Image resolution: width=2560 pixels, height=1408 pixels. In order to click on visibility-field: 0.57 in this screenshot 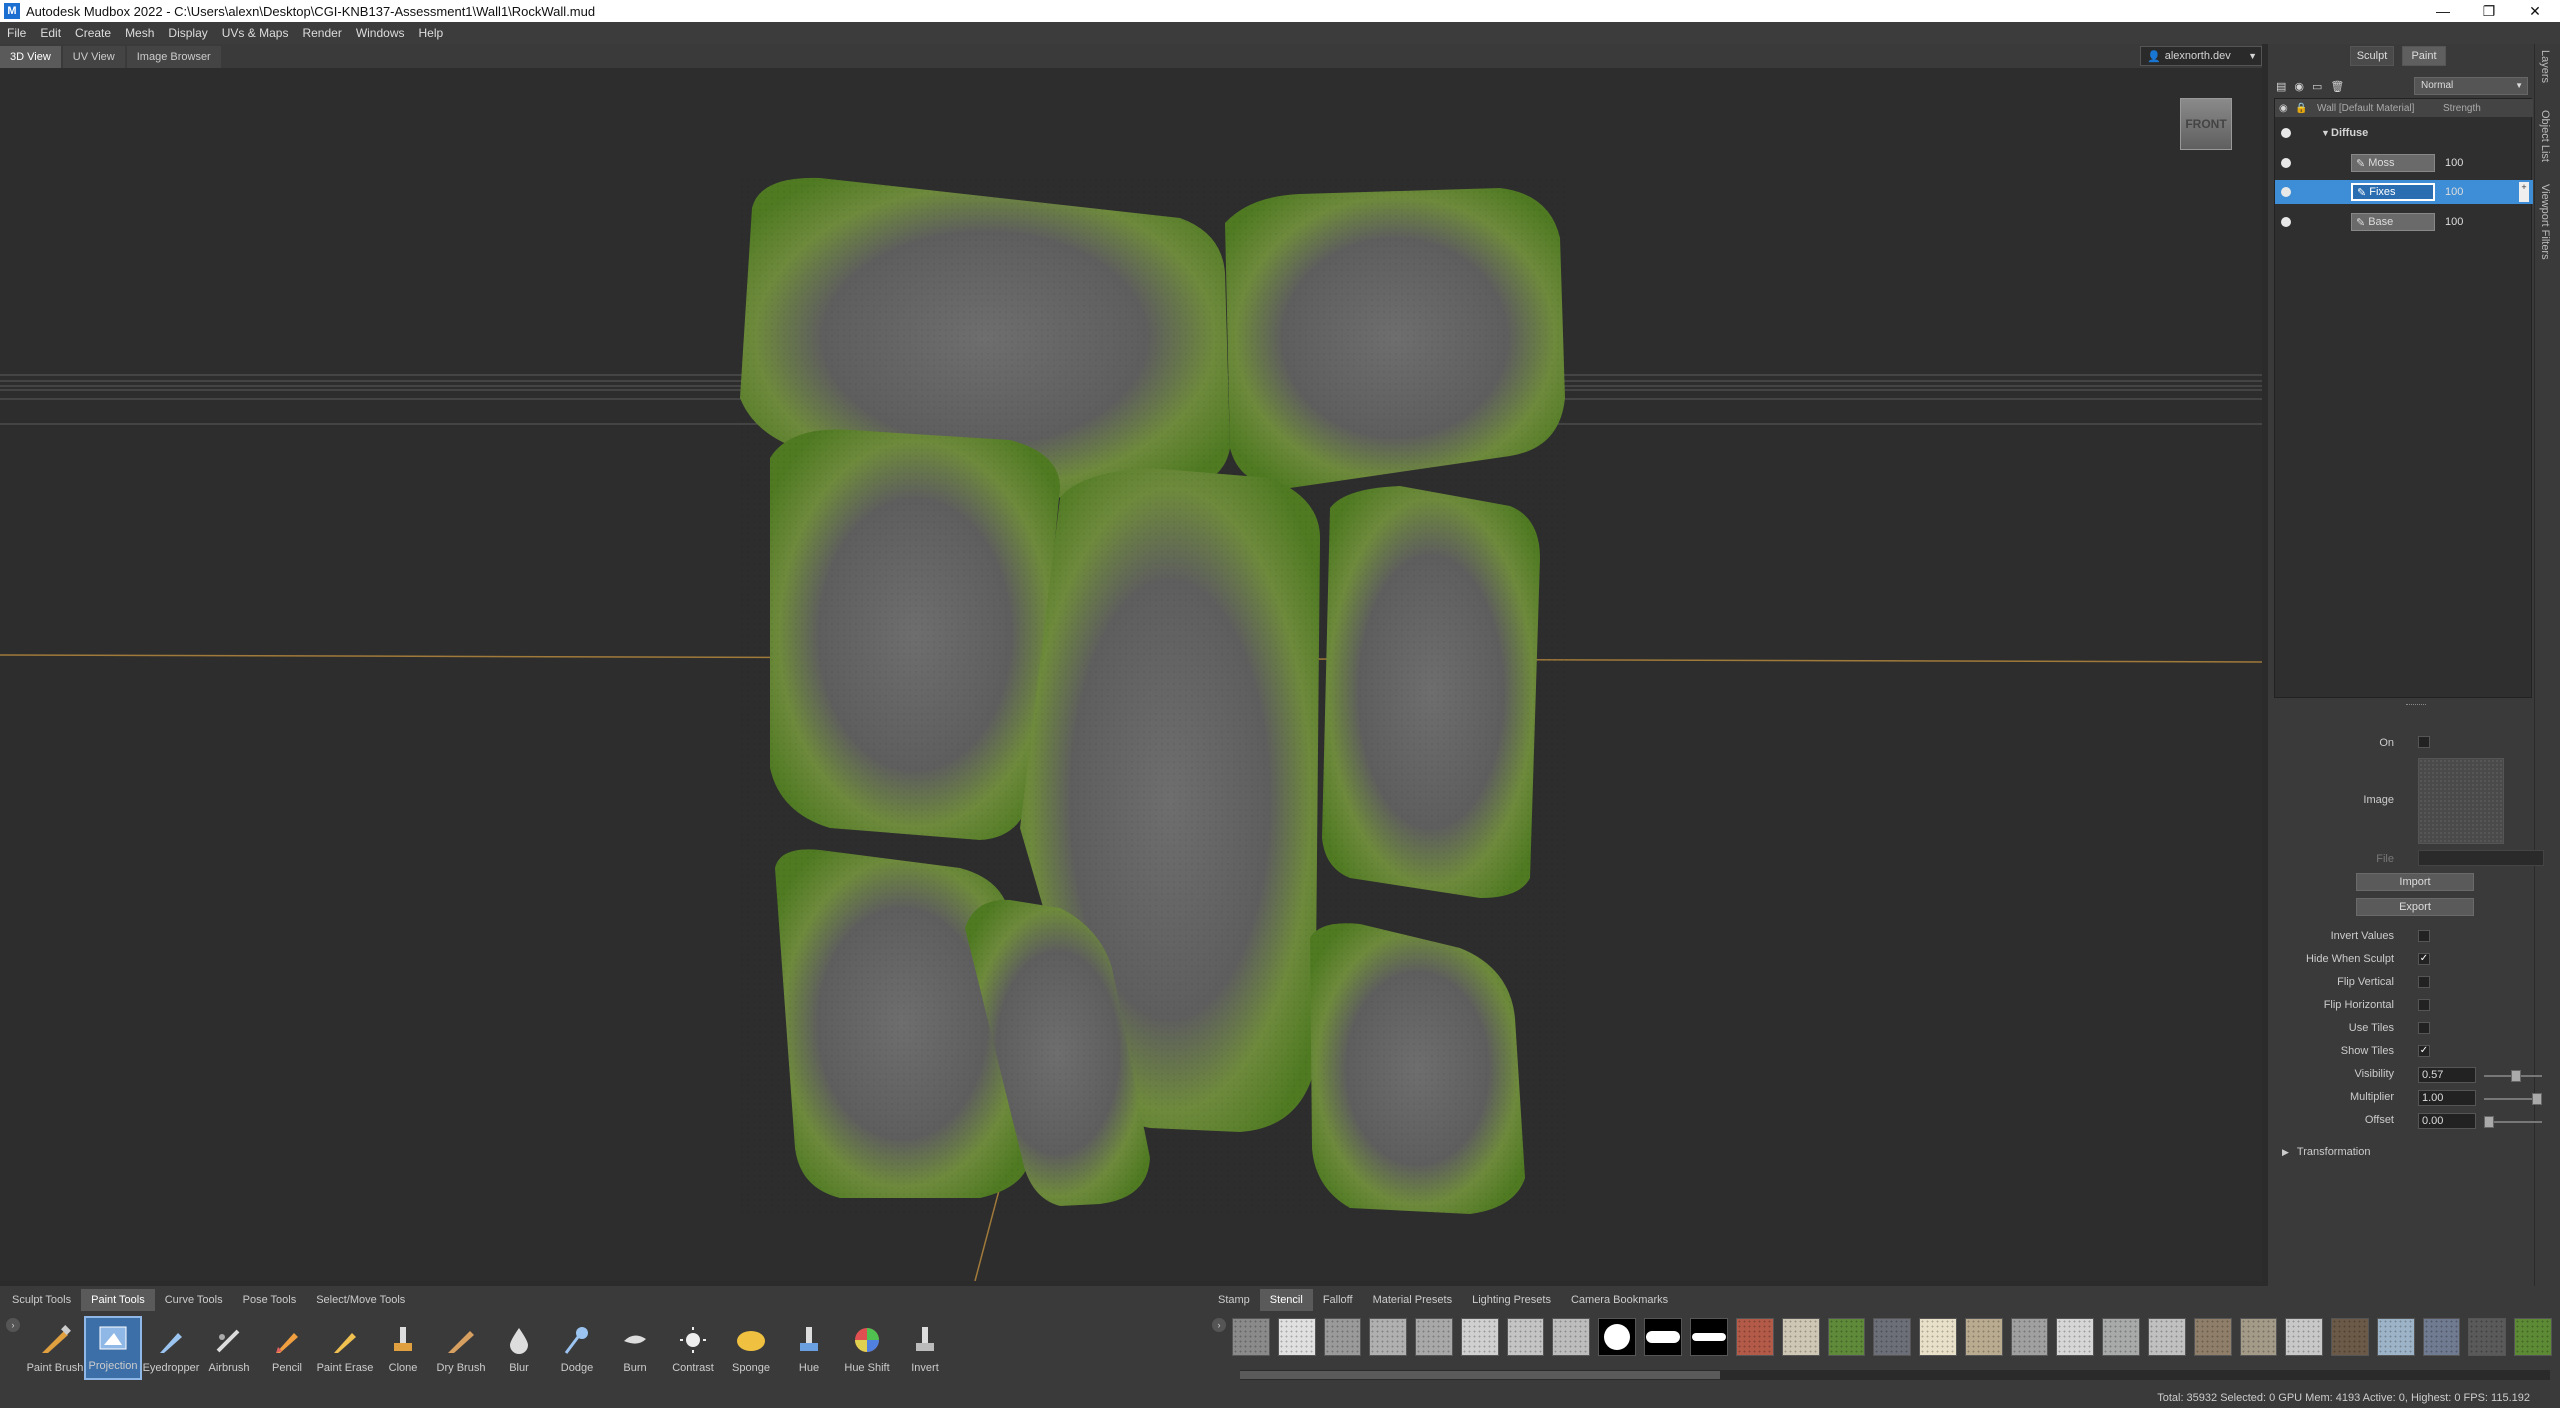, I will do `click(2447, 1075)`.